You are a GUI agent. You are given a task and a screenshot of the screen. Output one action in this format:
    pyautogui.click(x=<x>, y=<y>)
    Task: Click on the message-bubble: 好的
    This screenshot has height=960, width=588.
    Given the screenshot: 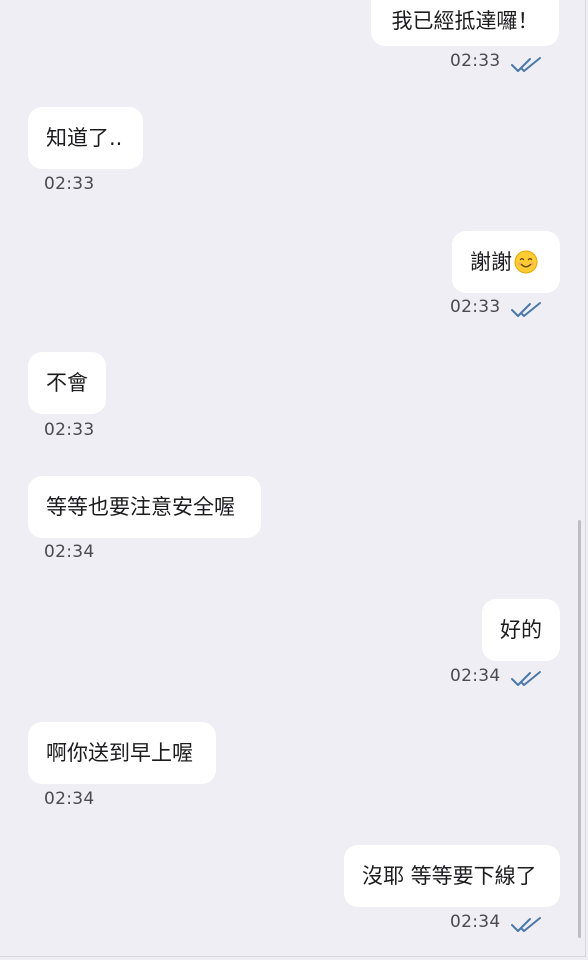 What is the action you would take?
    pyautogui.click(x=521, y=630)
    